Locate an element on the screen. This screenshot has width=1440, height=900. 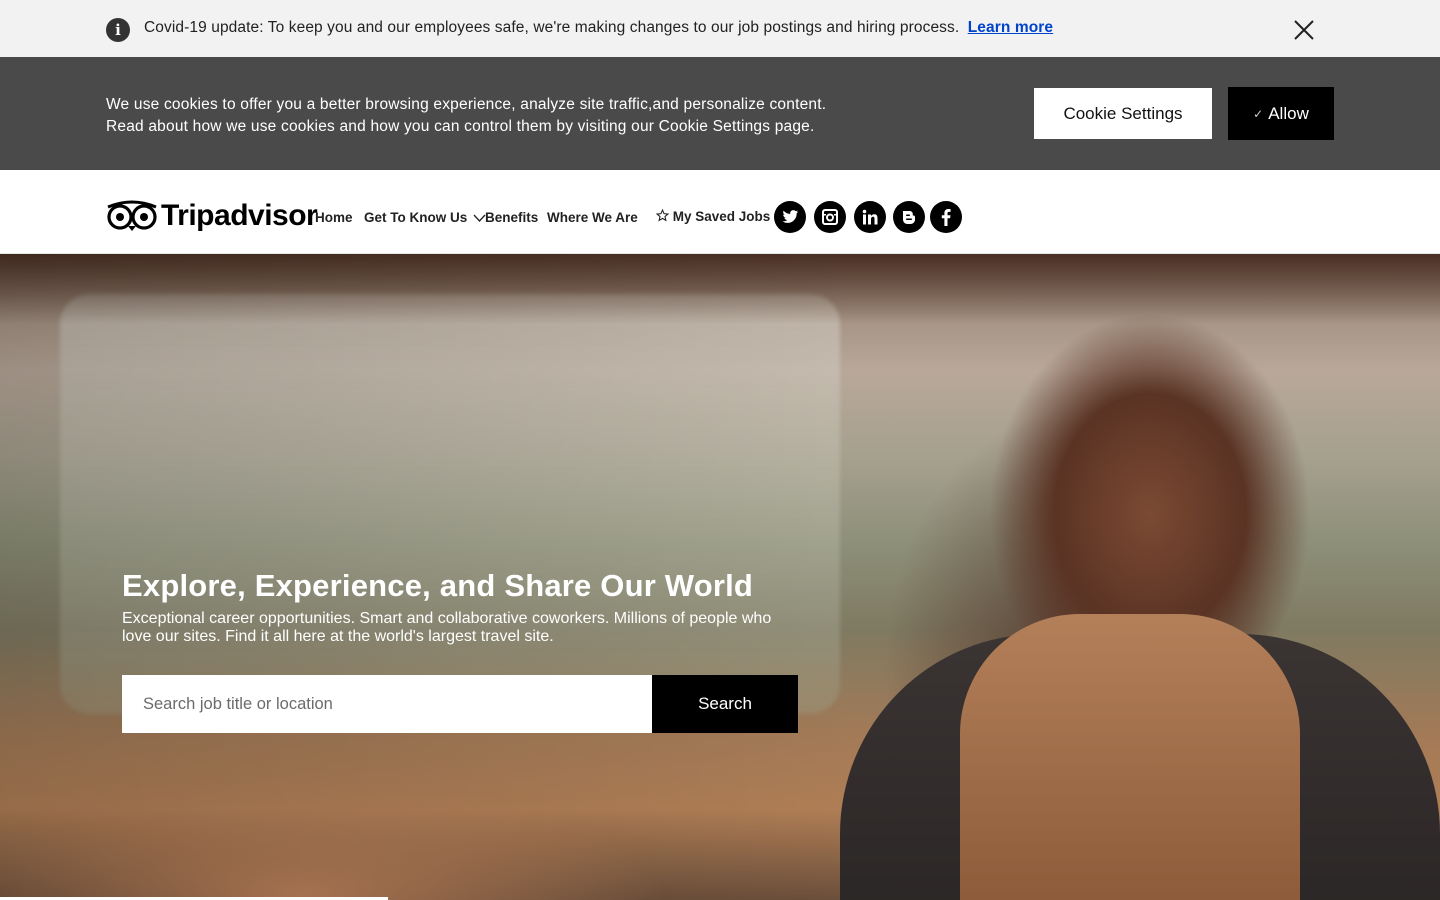
learn-more-link: Learn more is located at coordinates (1010, 27).